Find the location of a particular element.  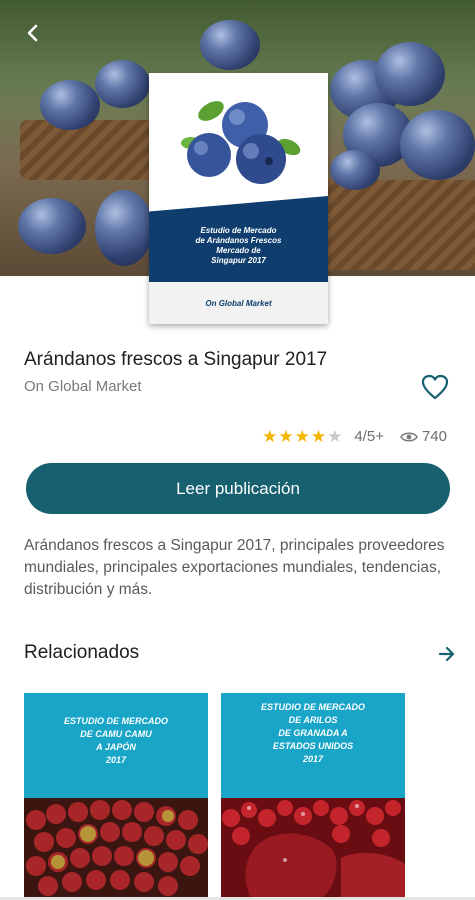

star-rating: ★ ★ ★ ★ ★ is located at coordinates (302, 436).